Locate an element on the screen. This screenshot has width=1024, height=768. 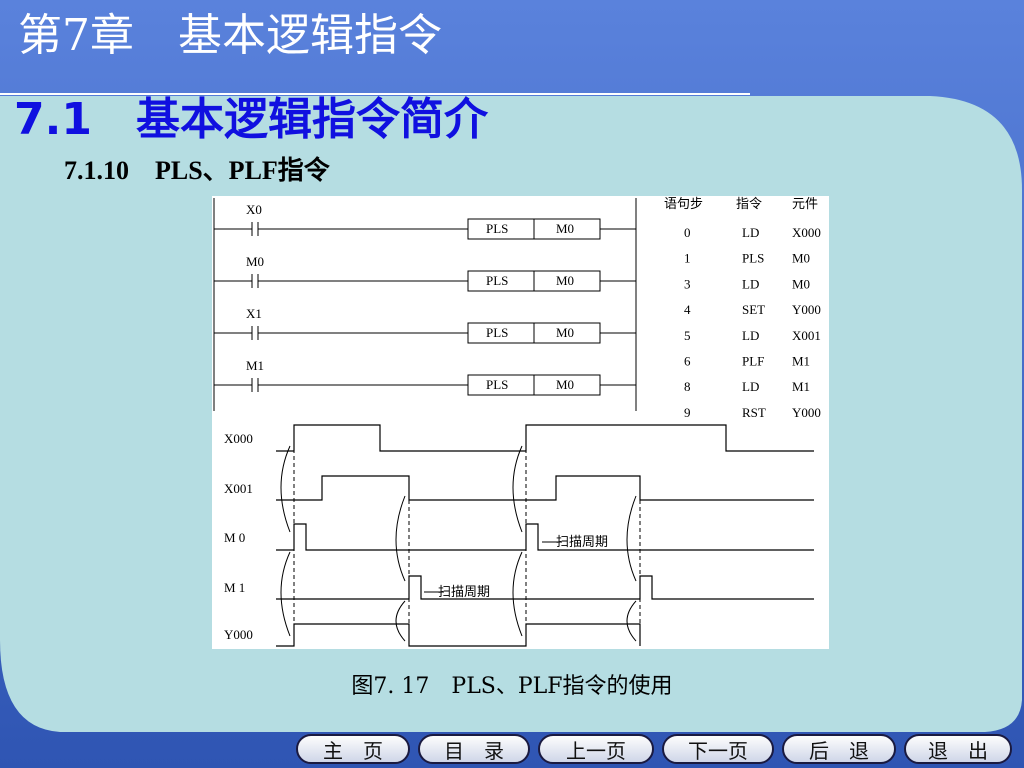
figure-caption: 图7. 17 PLS、PLF指令的使用 is located at coordinates (512, 686).